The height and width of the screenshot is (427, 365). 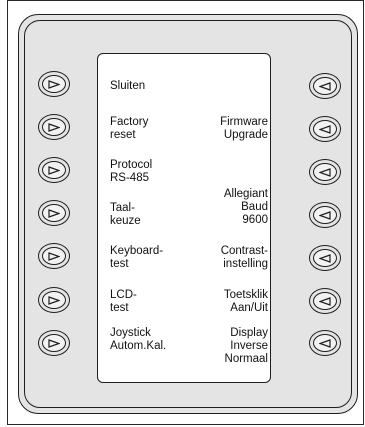 I want to click on menu-label-toetsklik: Toetsklik Aan/Uit, so click(x=245, y=301).